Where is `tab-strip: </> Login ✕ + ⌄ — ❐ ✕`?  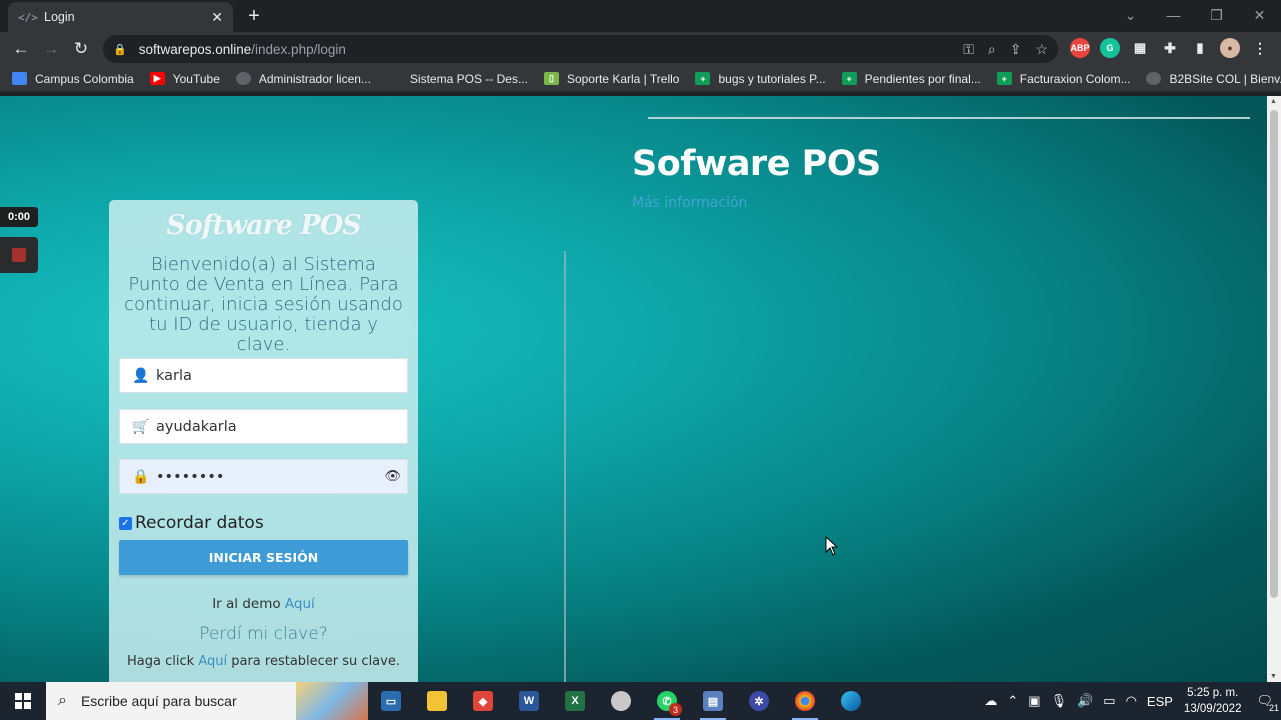
tab-strip: </> Login ✕ + ⌄ — ❐ ✕ is located at coordinates (640, 16).